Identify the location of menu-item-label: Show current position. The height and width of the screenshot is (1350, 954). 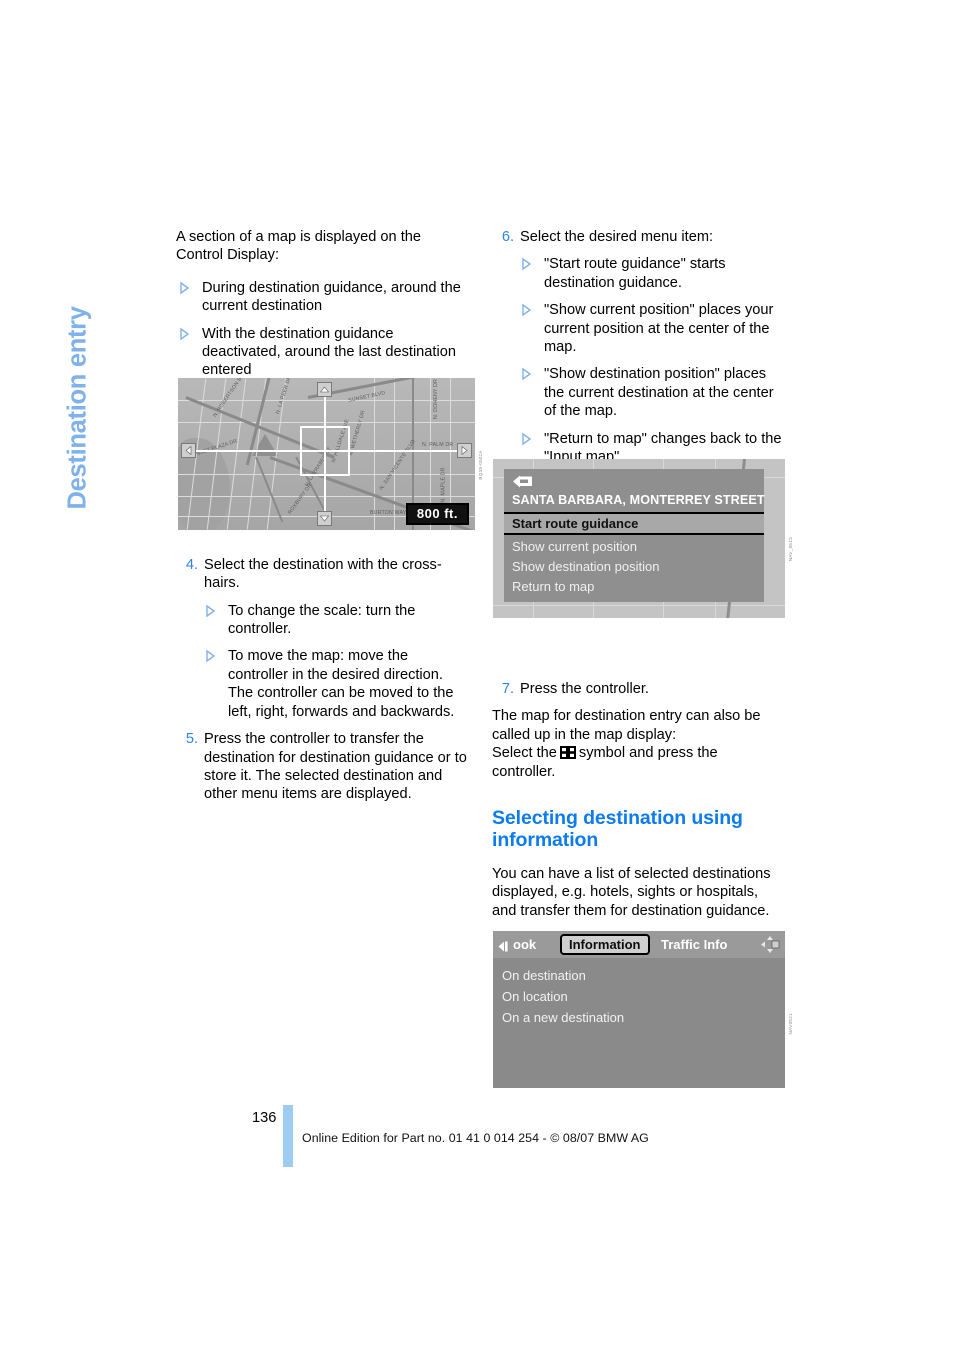
(575, 546).